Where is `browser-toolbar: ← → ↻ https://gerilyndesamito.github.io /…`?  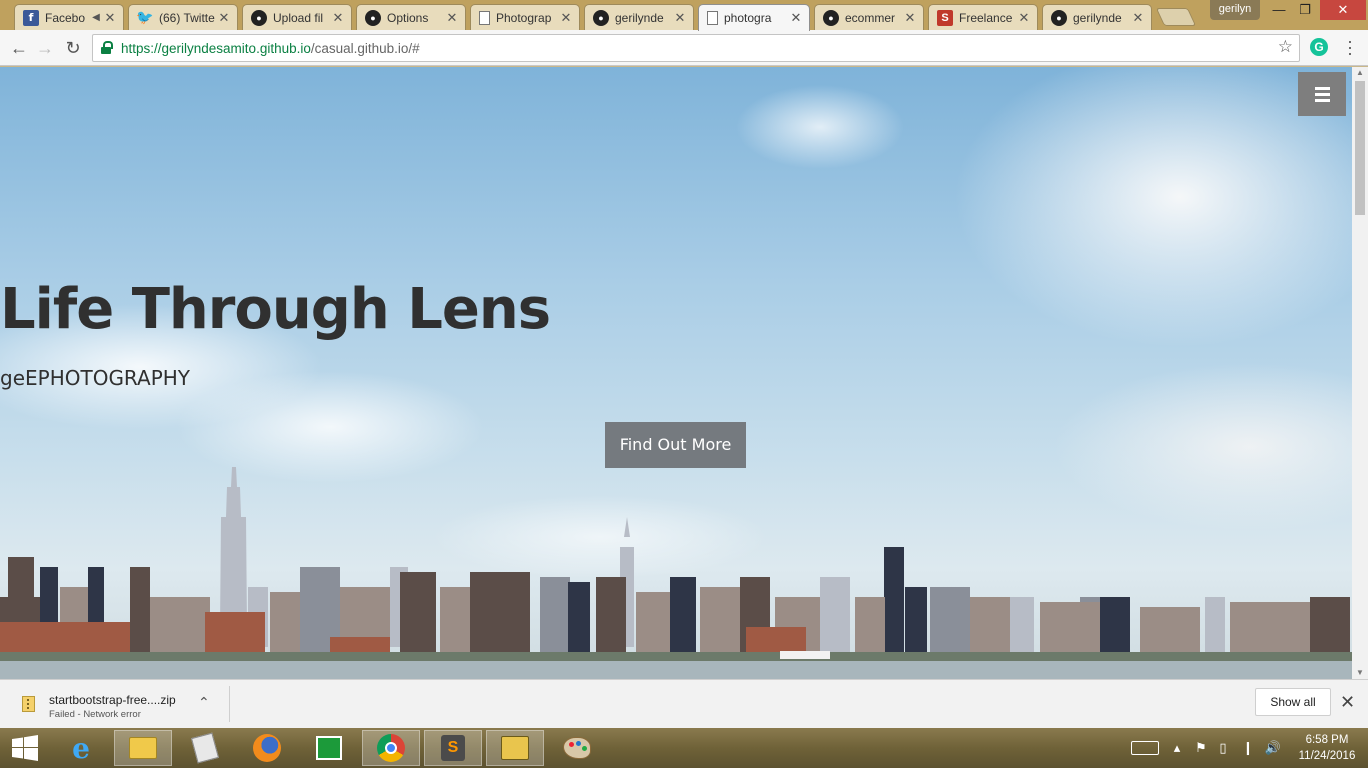 browser-toolbar: ← → ↻ https://gerilyndesamito.github.io /… is located at coordinates (684, 48).